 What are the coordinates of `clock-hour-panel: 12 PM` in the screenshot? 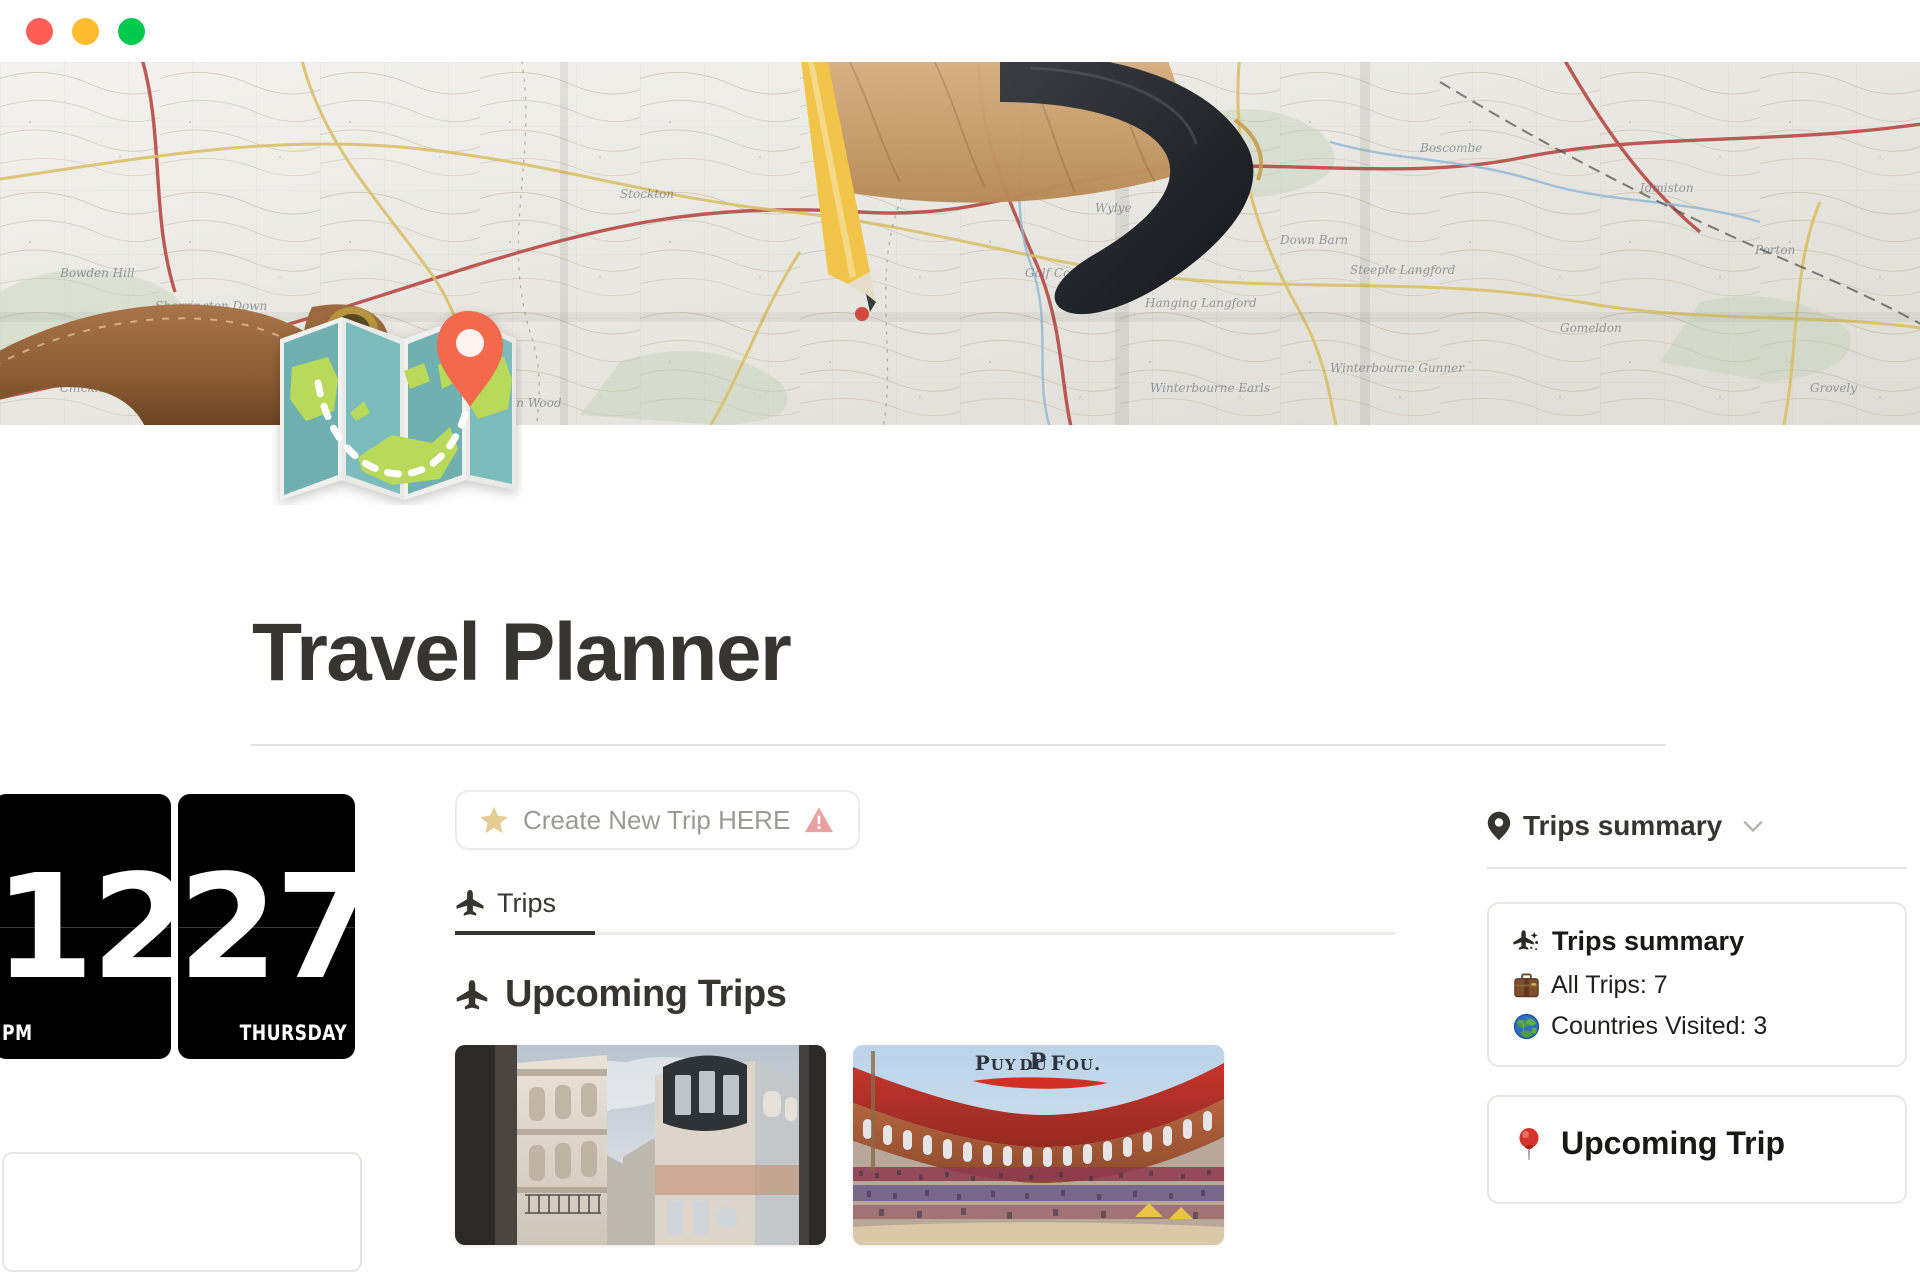 It's located at (85, 926).